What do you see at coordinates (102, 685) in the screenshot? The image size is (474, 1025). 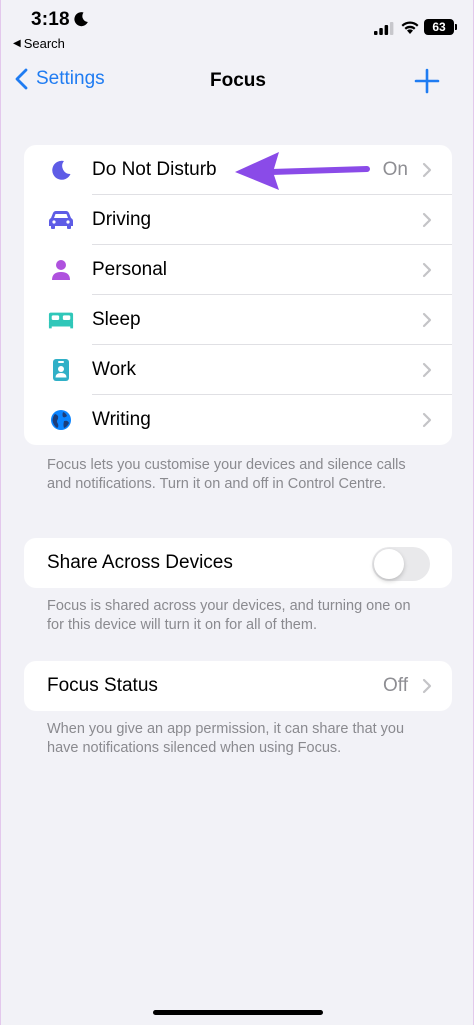 I see `focus-status-label: Focus Status` at bounding box center [102, 685].